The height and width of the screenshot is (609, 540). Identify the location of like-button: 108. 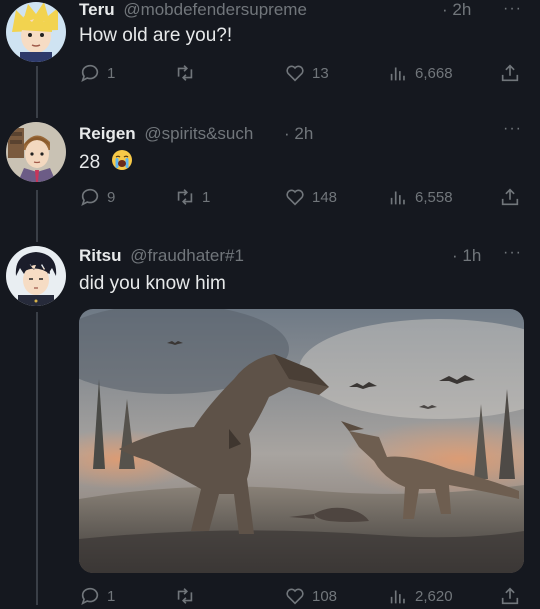
(310, 596).